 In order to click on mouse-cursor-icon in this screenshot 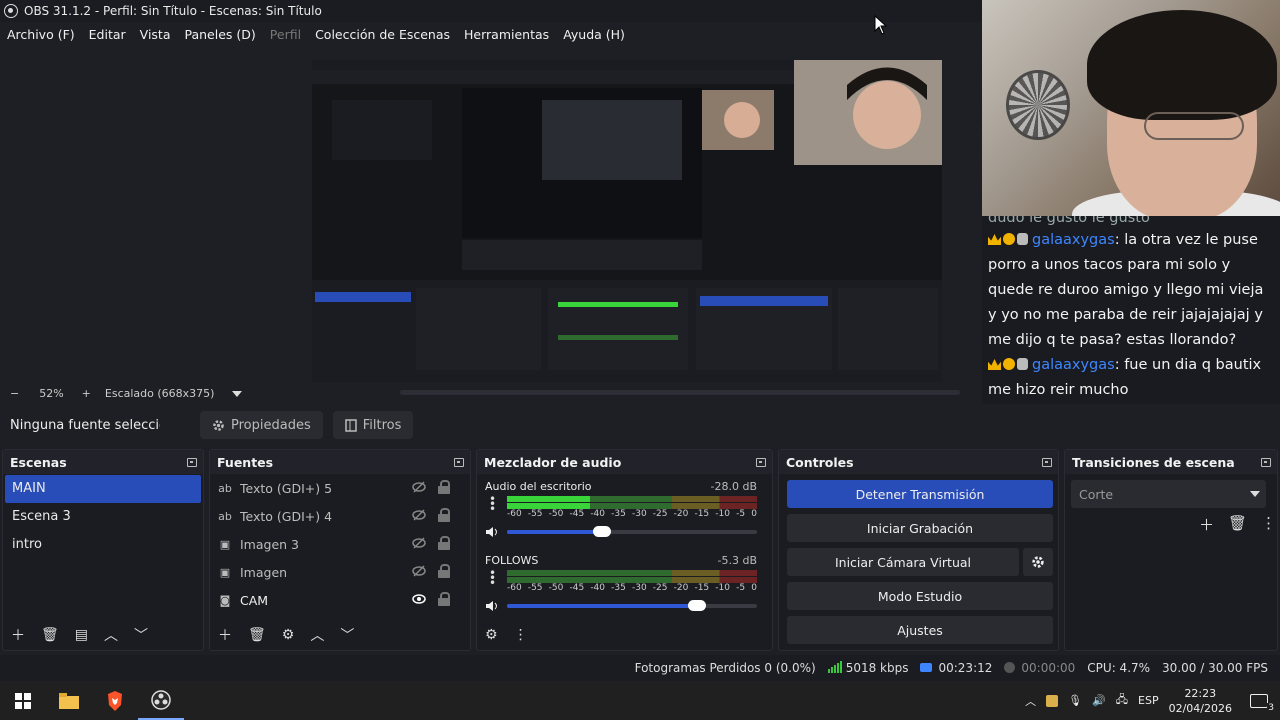, I will do `click(881, 25)`.